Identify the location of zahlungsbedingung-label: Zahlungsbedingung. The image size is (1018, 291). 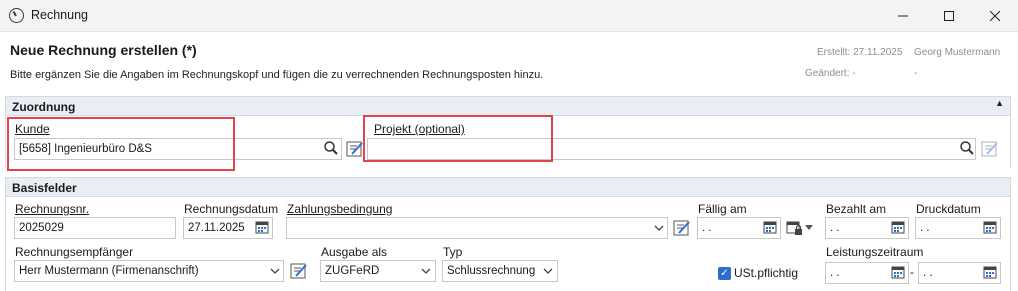
(340, 209).